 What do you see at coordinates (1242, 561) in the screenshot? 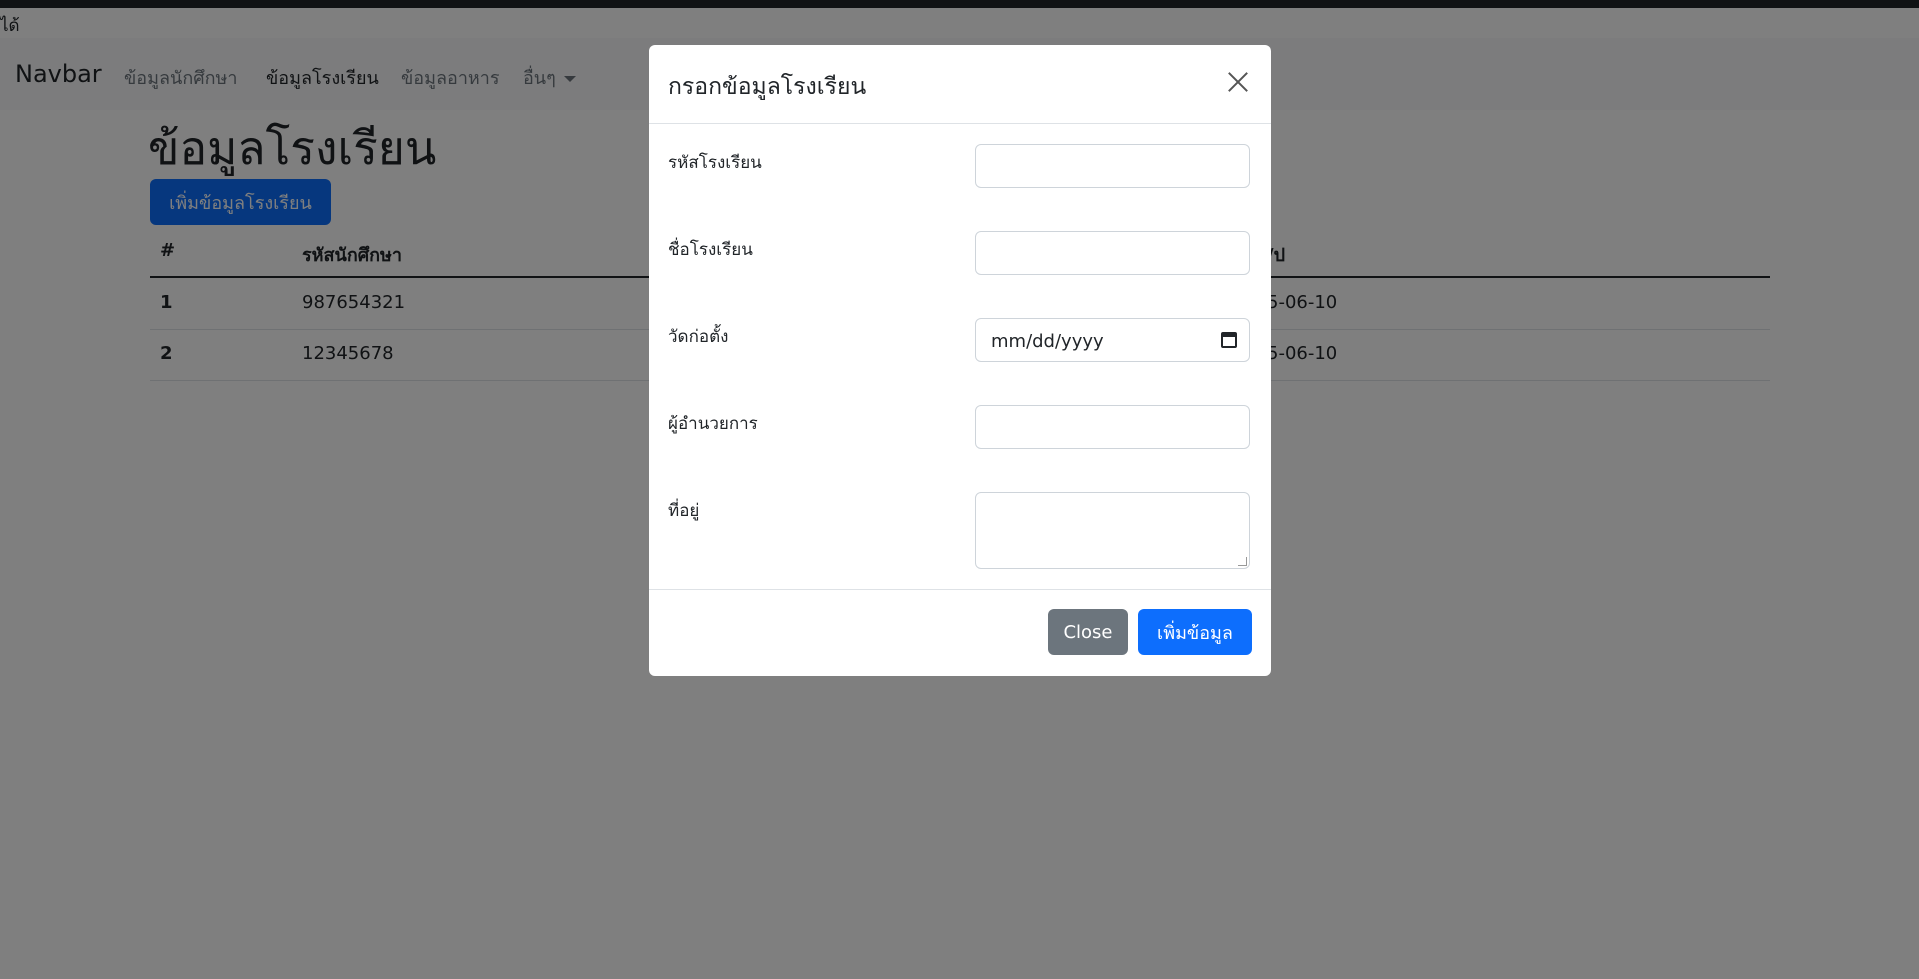
I see `resize-handle-icon` at bounding box center [1242, 561].